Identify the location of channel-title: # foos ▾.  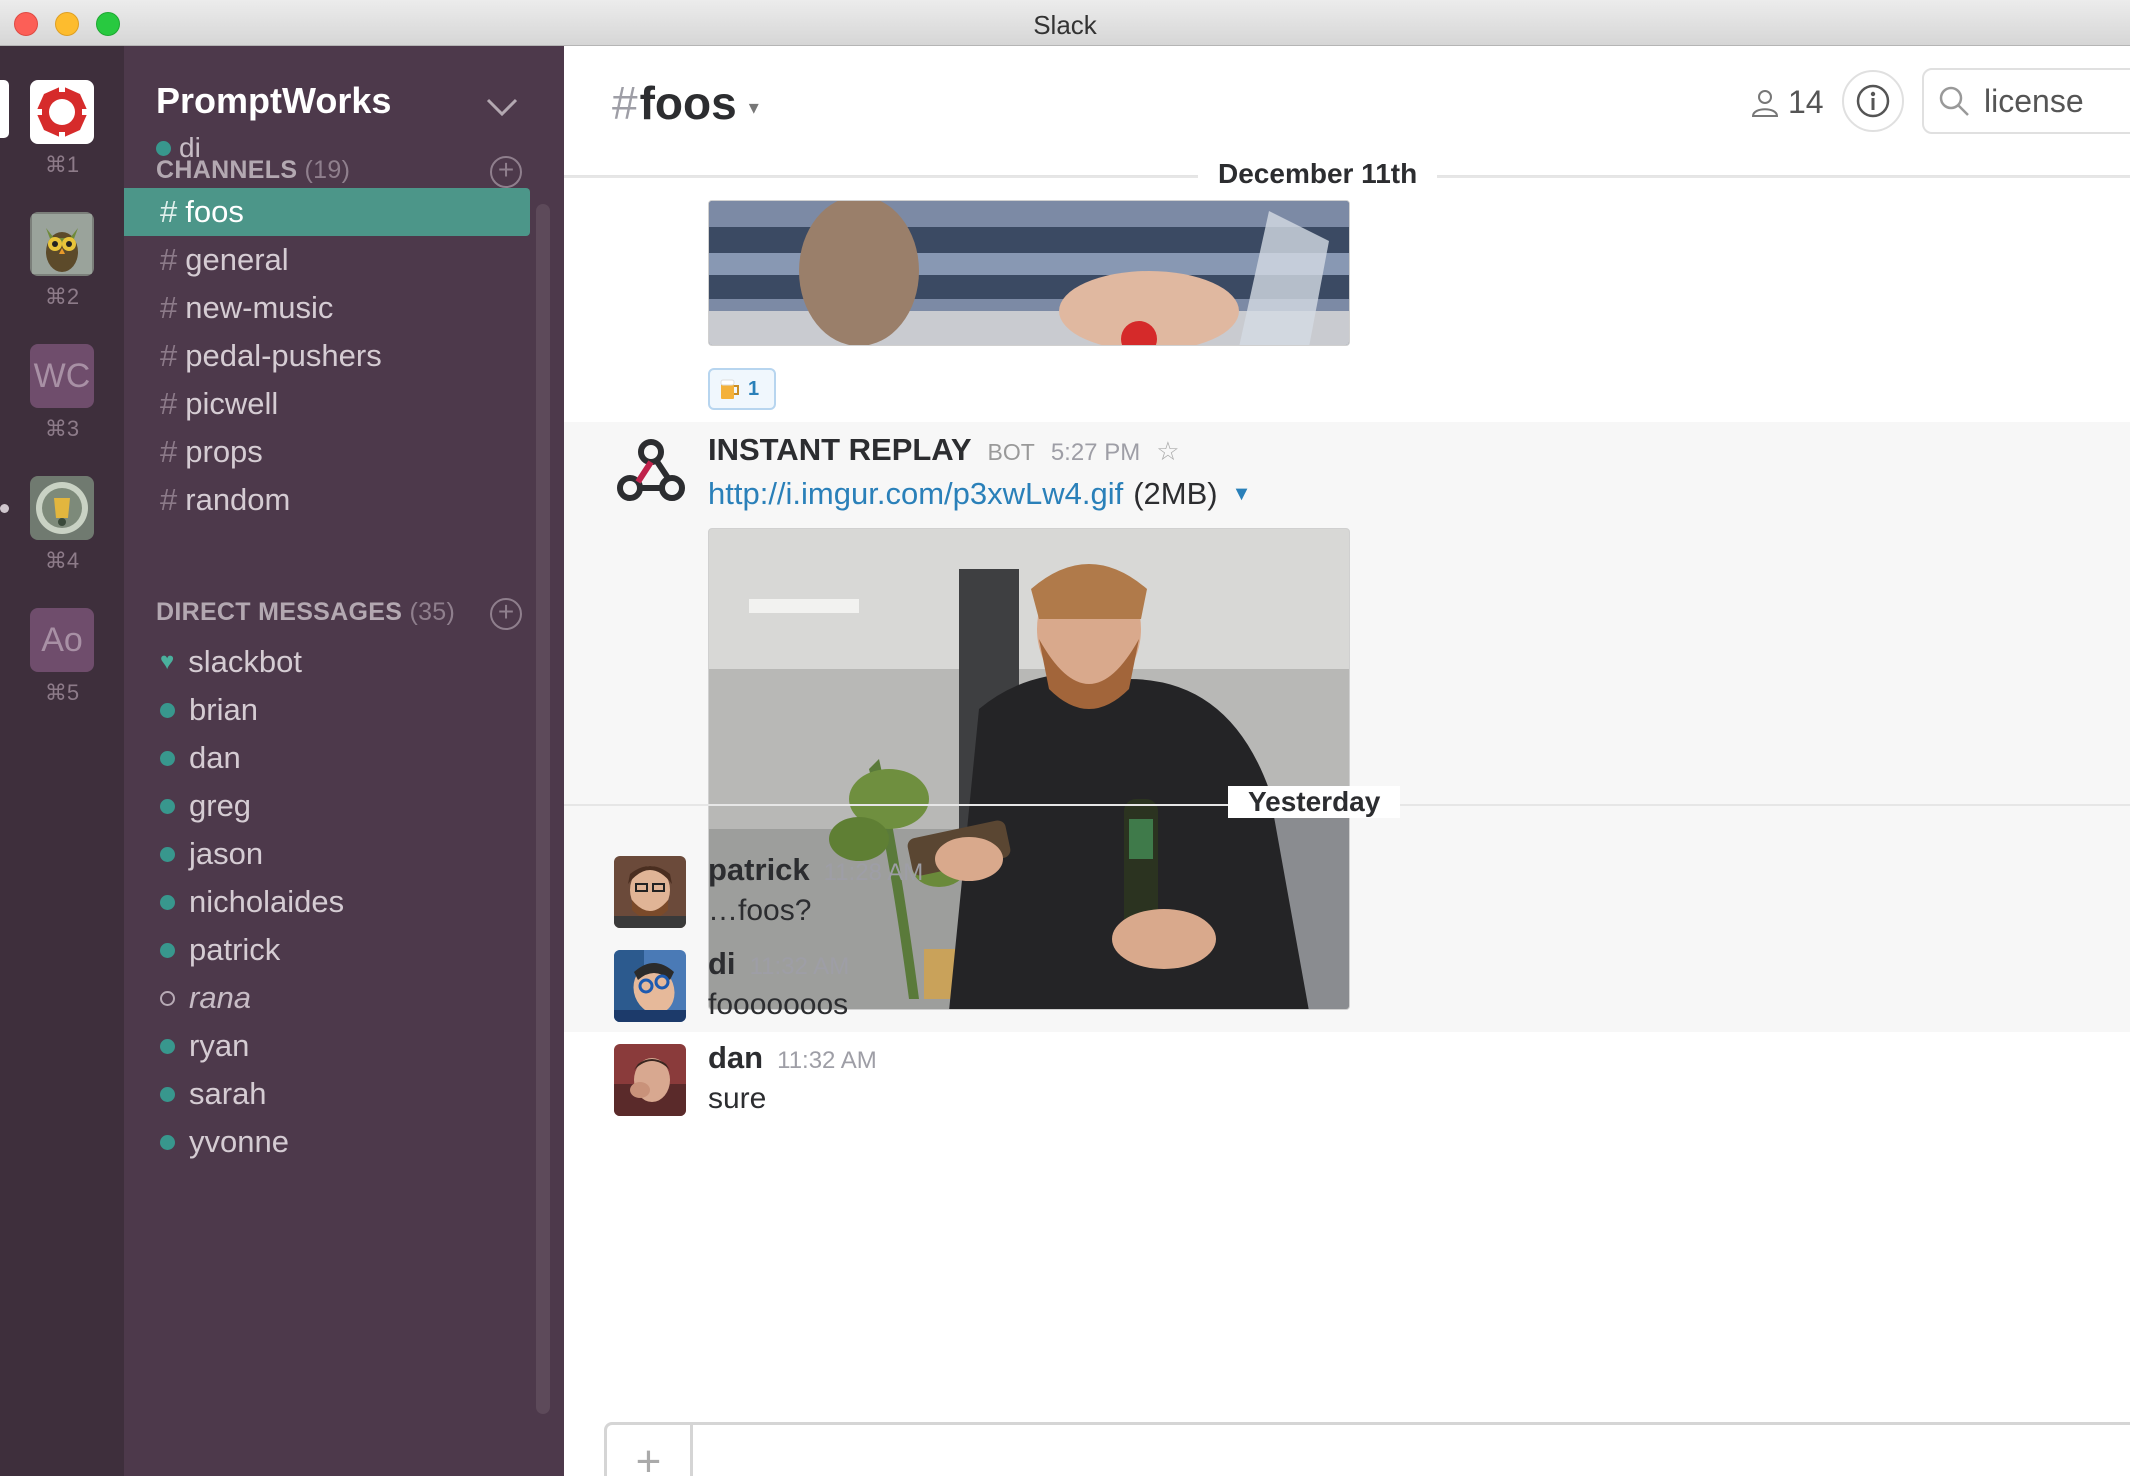
(685, 103).